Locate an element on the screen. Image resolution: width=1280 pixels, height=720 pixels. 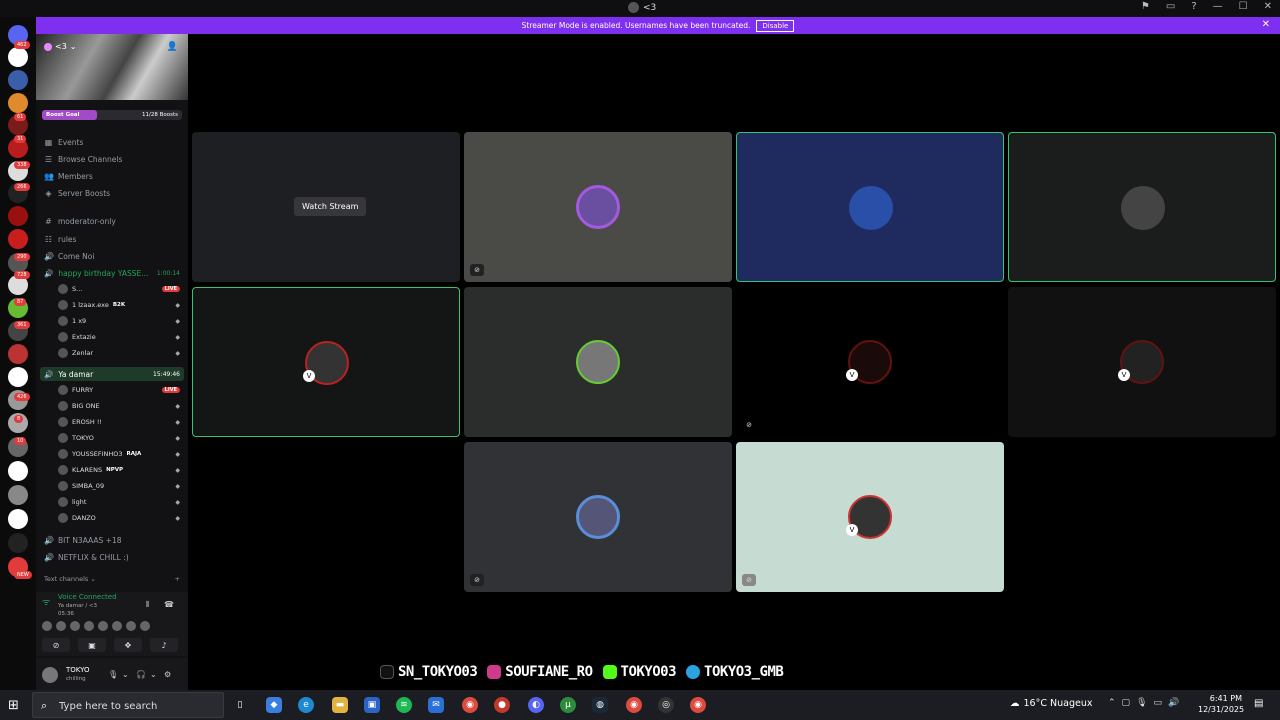
maximize-button: ☐ is located at coordinates (1243, 6).